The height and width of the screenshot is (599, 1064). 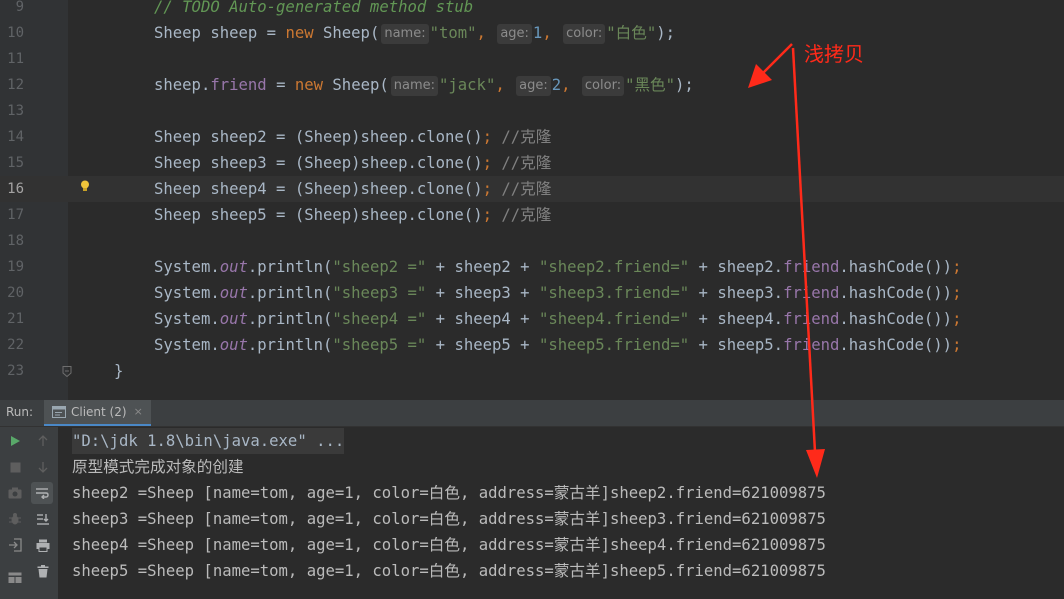 I want to click on code-line-23: 23 }, so click(x=532, y=371).